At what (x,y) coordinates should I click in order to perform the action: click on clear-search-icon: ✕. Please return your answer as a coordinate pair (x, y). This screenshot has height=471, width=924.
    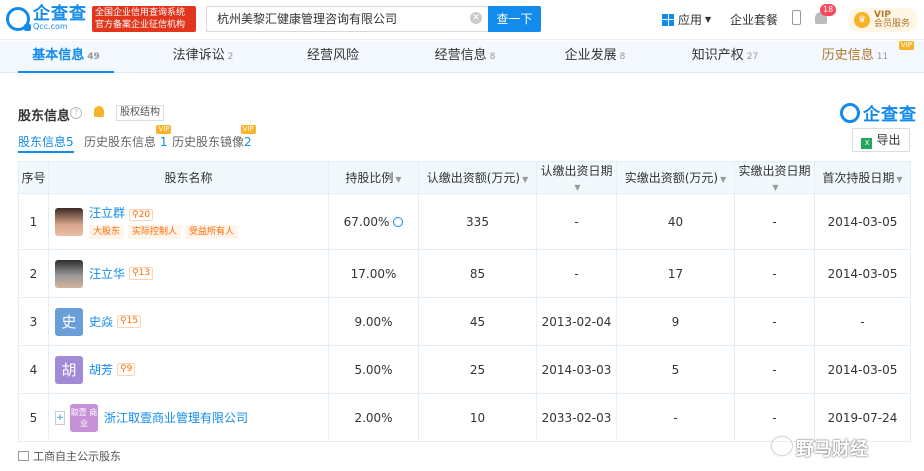
    Looking at the image, I should click on (476, 18).